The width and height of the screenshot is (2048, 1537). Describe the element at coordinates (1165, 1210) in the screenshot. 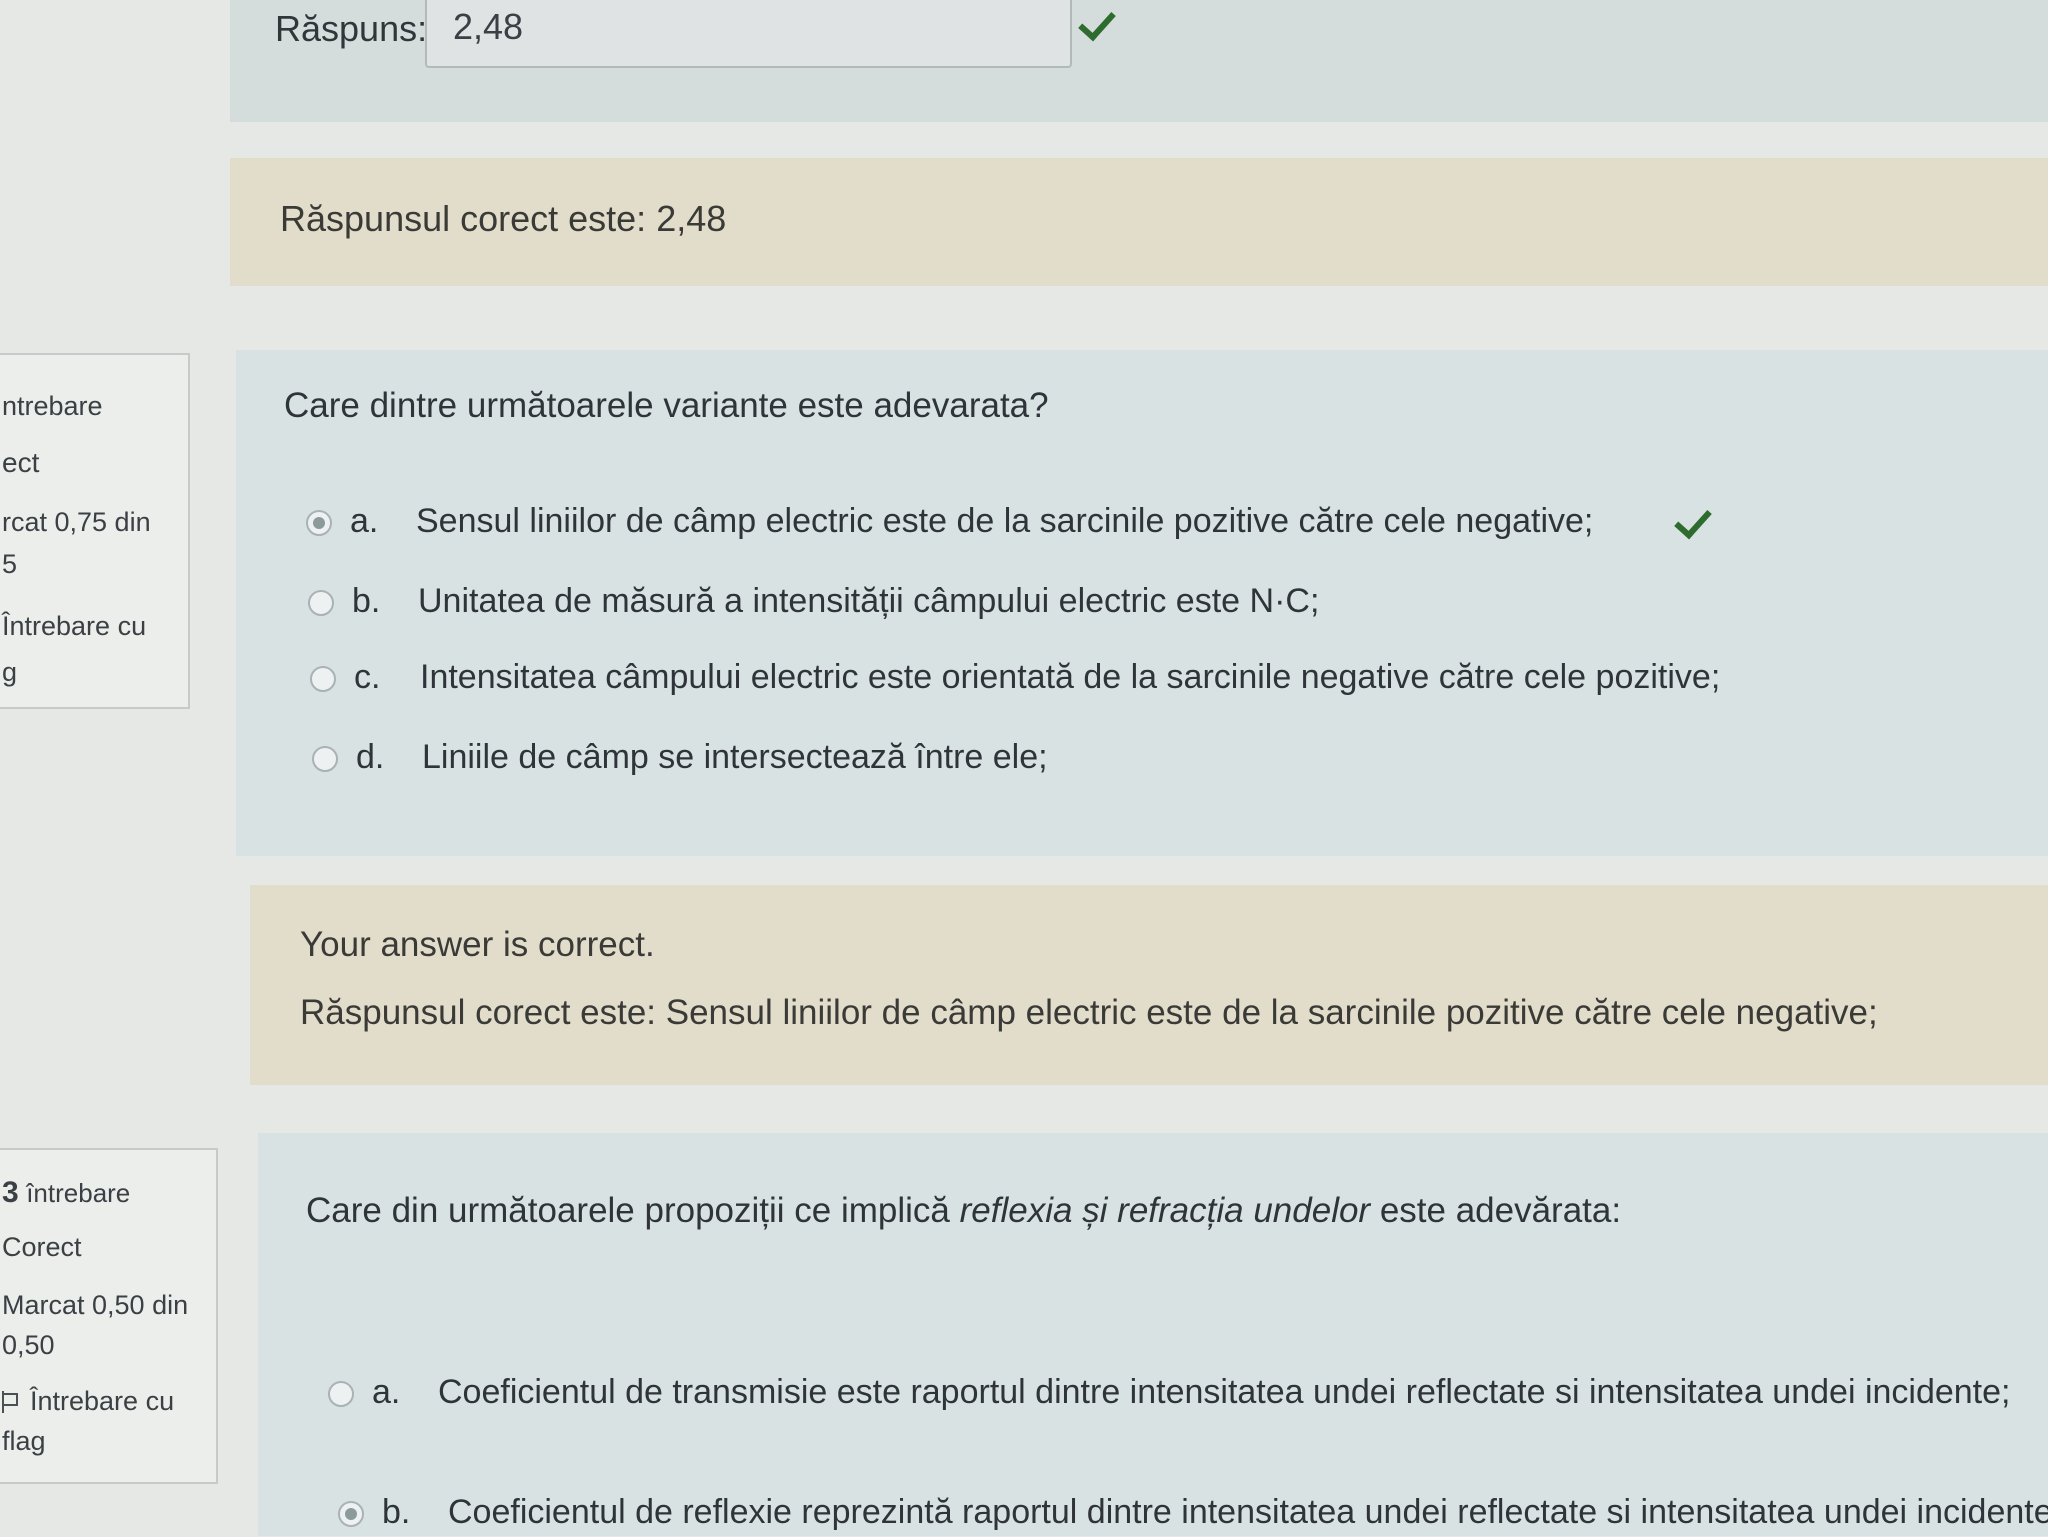

I see `question-text-emphasis: reflexia și refracția undelor` at that location.